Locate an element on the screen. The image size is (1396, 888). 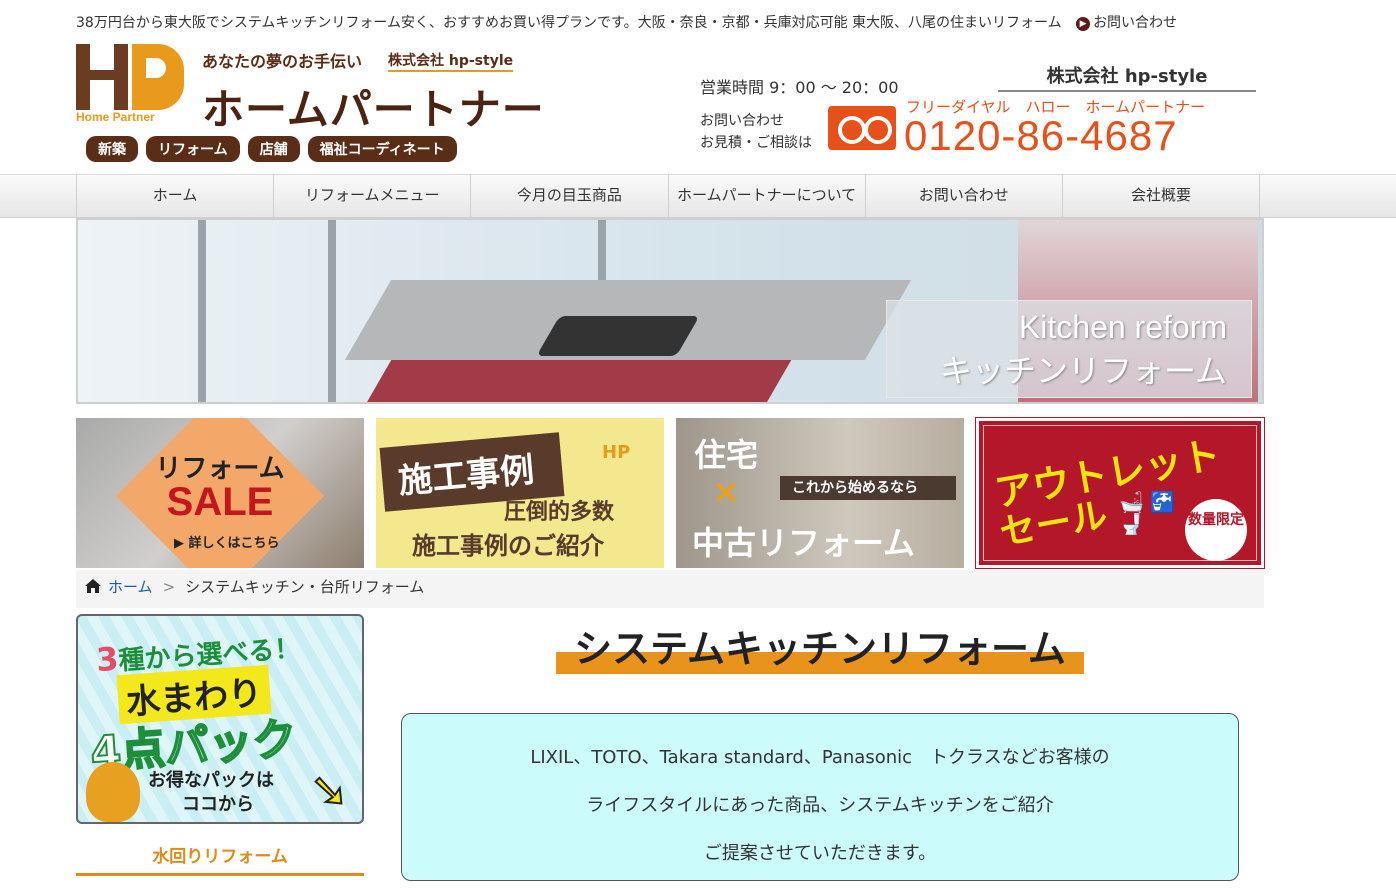
promo-reform-sale: リフォーム SALE ▶ 詳しくはこちら is located at coordinates (220, 493).